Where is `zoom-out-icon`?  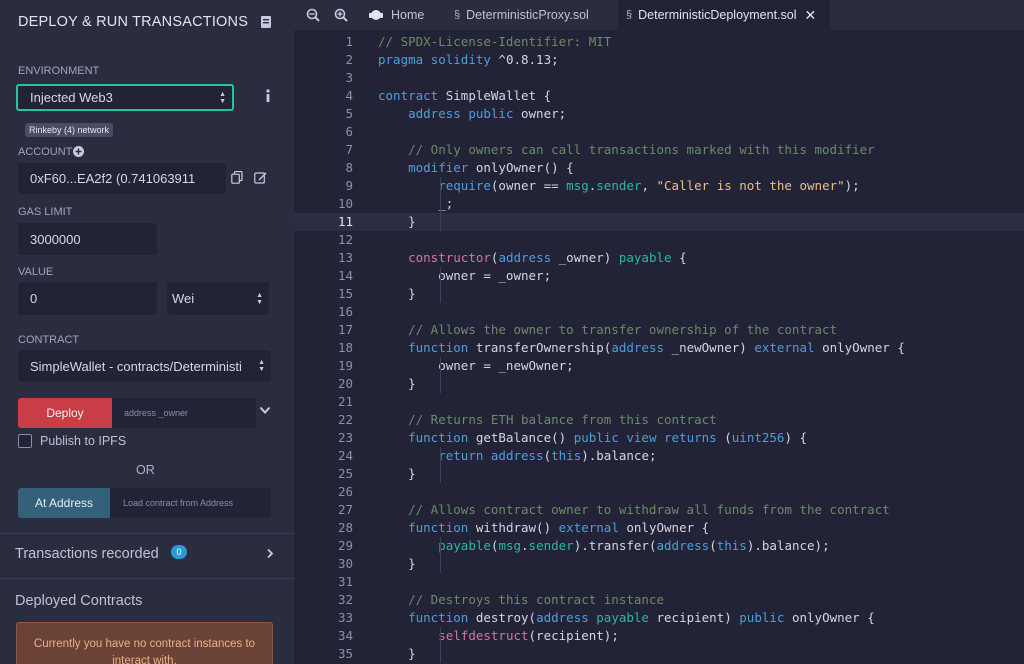 zoom-out-icon is located at coordinates (313, 15).